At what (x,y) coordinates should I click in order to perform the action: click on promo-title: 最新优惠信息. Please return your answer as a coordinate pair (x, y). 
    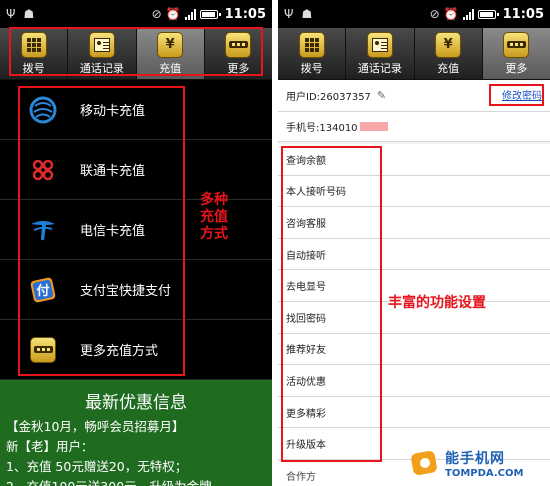
    Looking at the image, I should click on (136, 403).